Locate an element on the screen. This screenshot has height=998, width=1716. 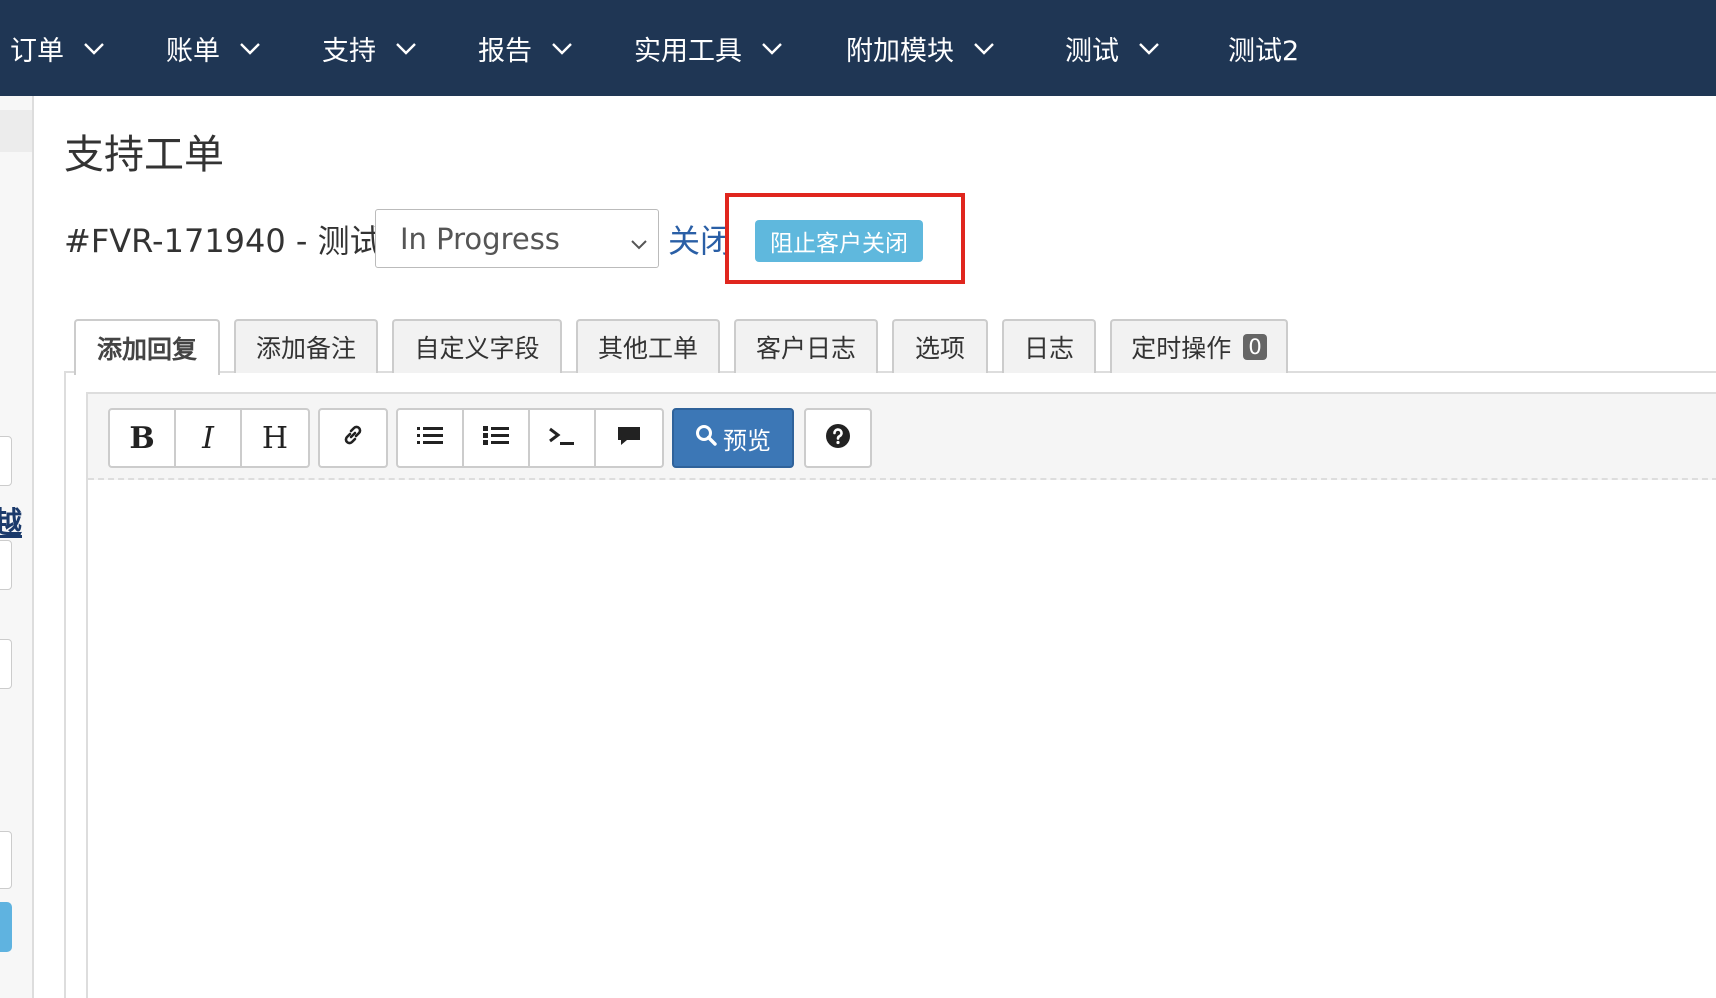
nav-item-test2: 测试2 is located at coordinates (1263, 48).